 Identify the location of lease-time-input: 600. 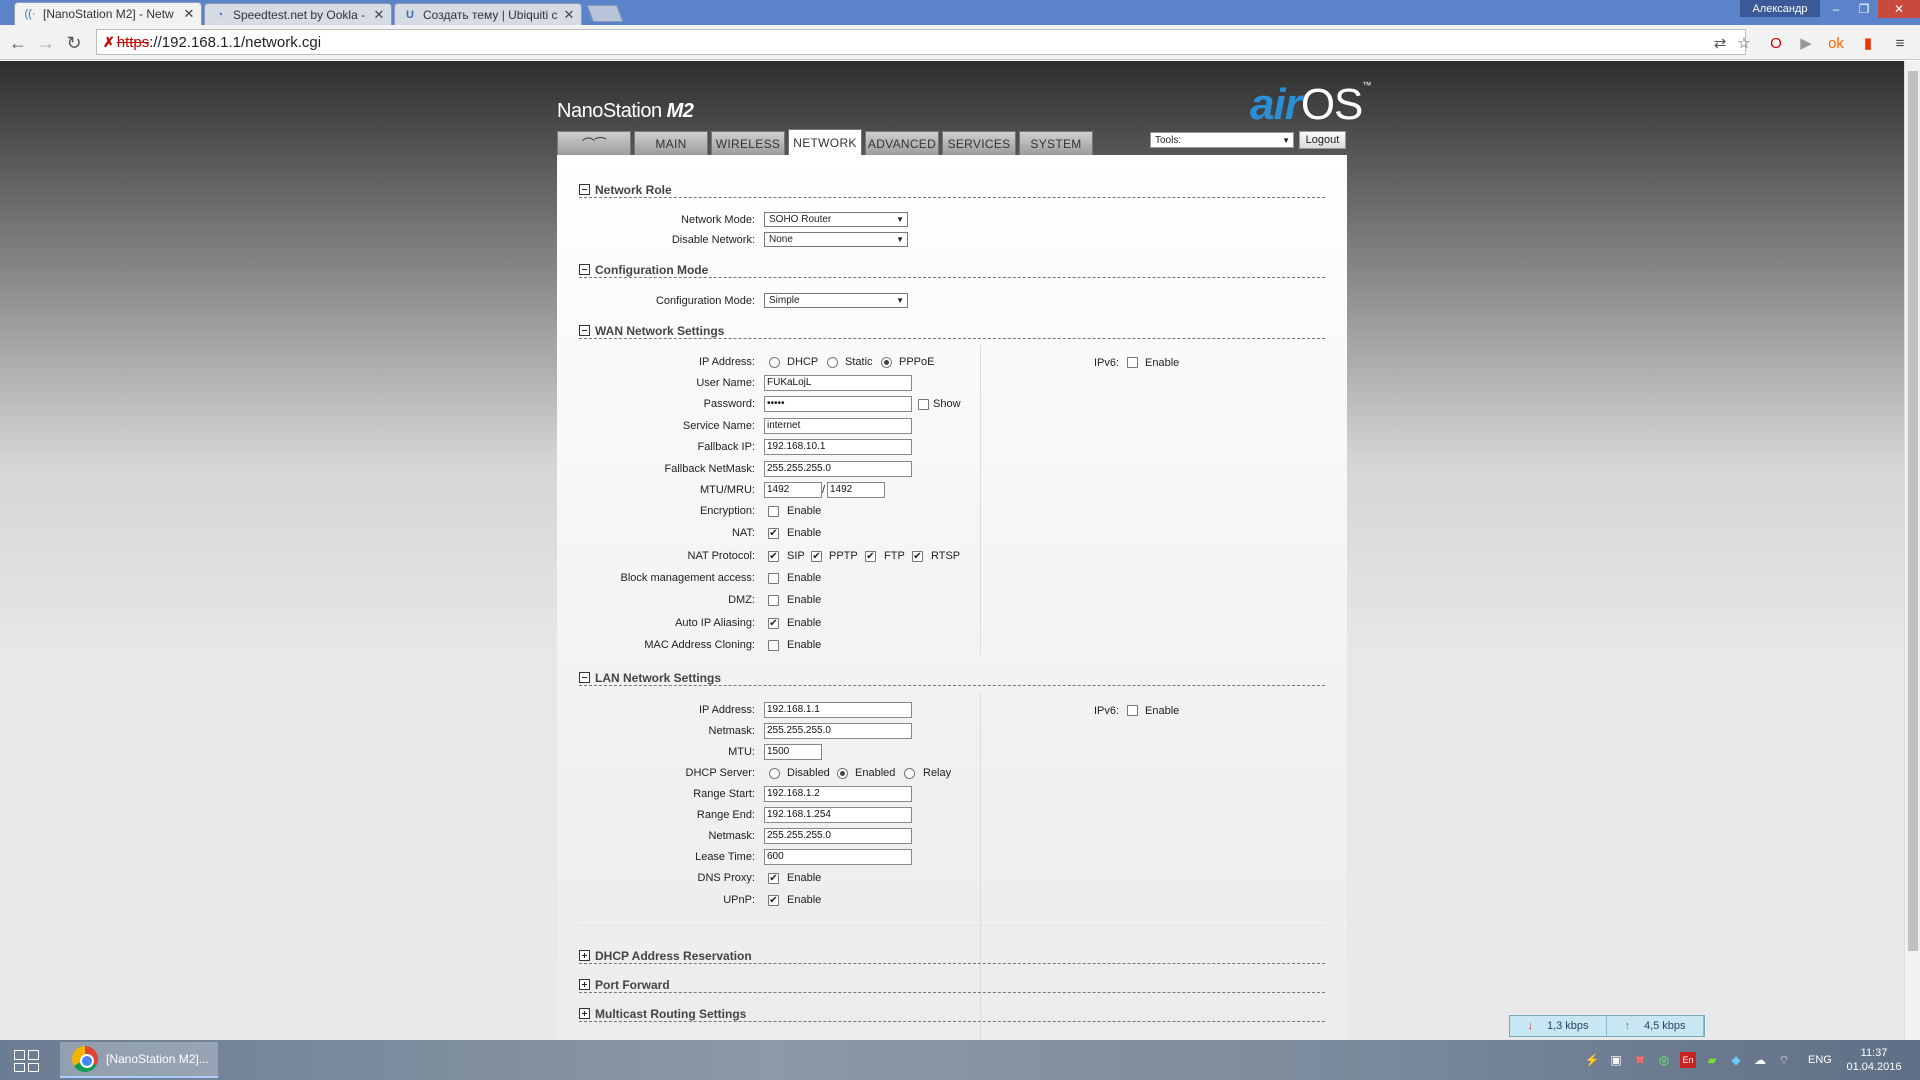
(838, 857).